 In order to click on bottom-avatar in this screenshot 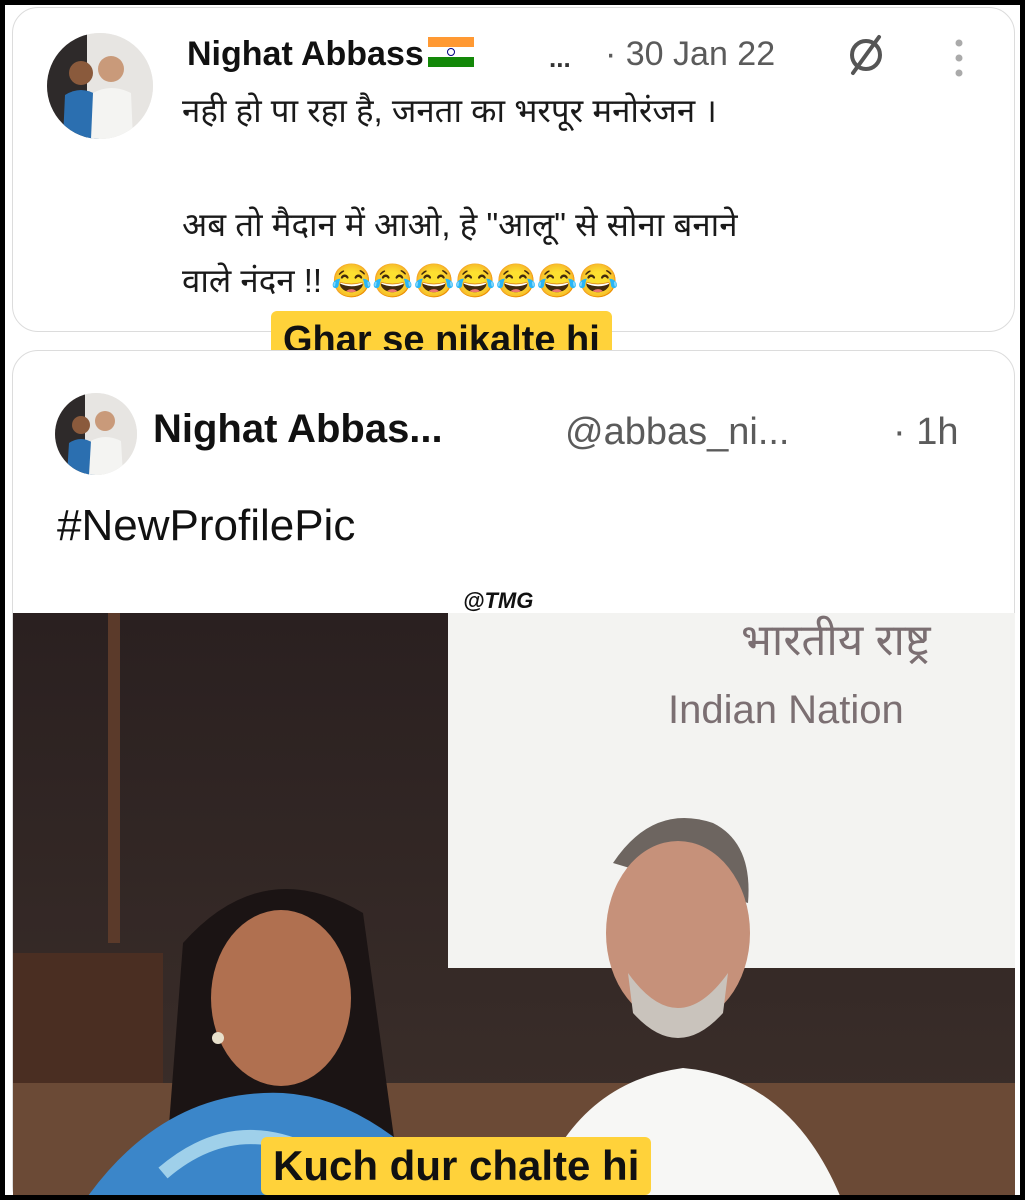, I will do `click(96, 434)`.